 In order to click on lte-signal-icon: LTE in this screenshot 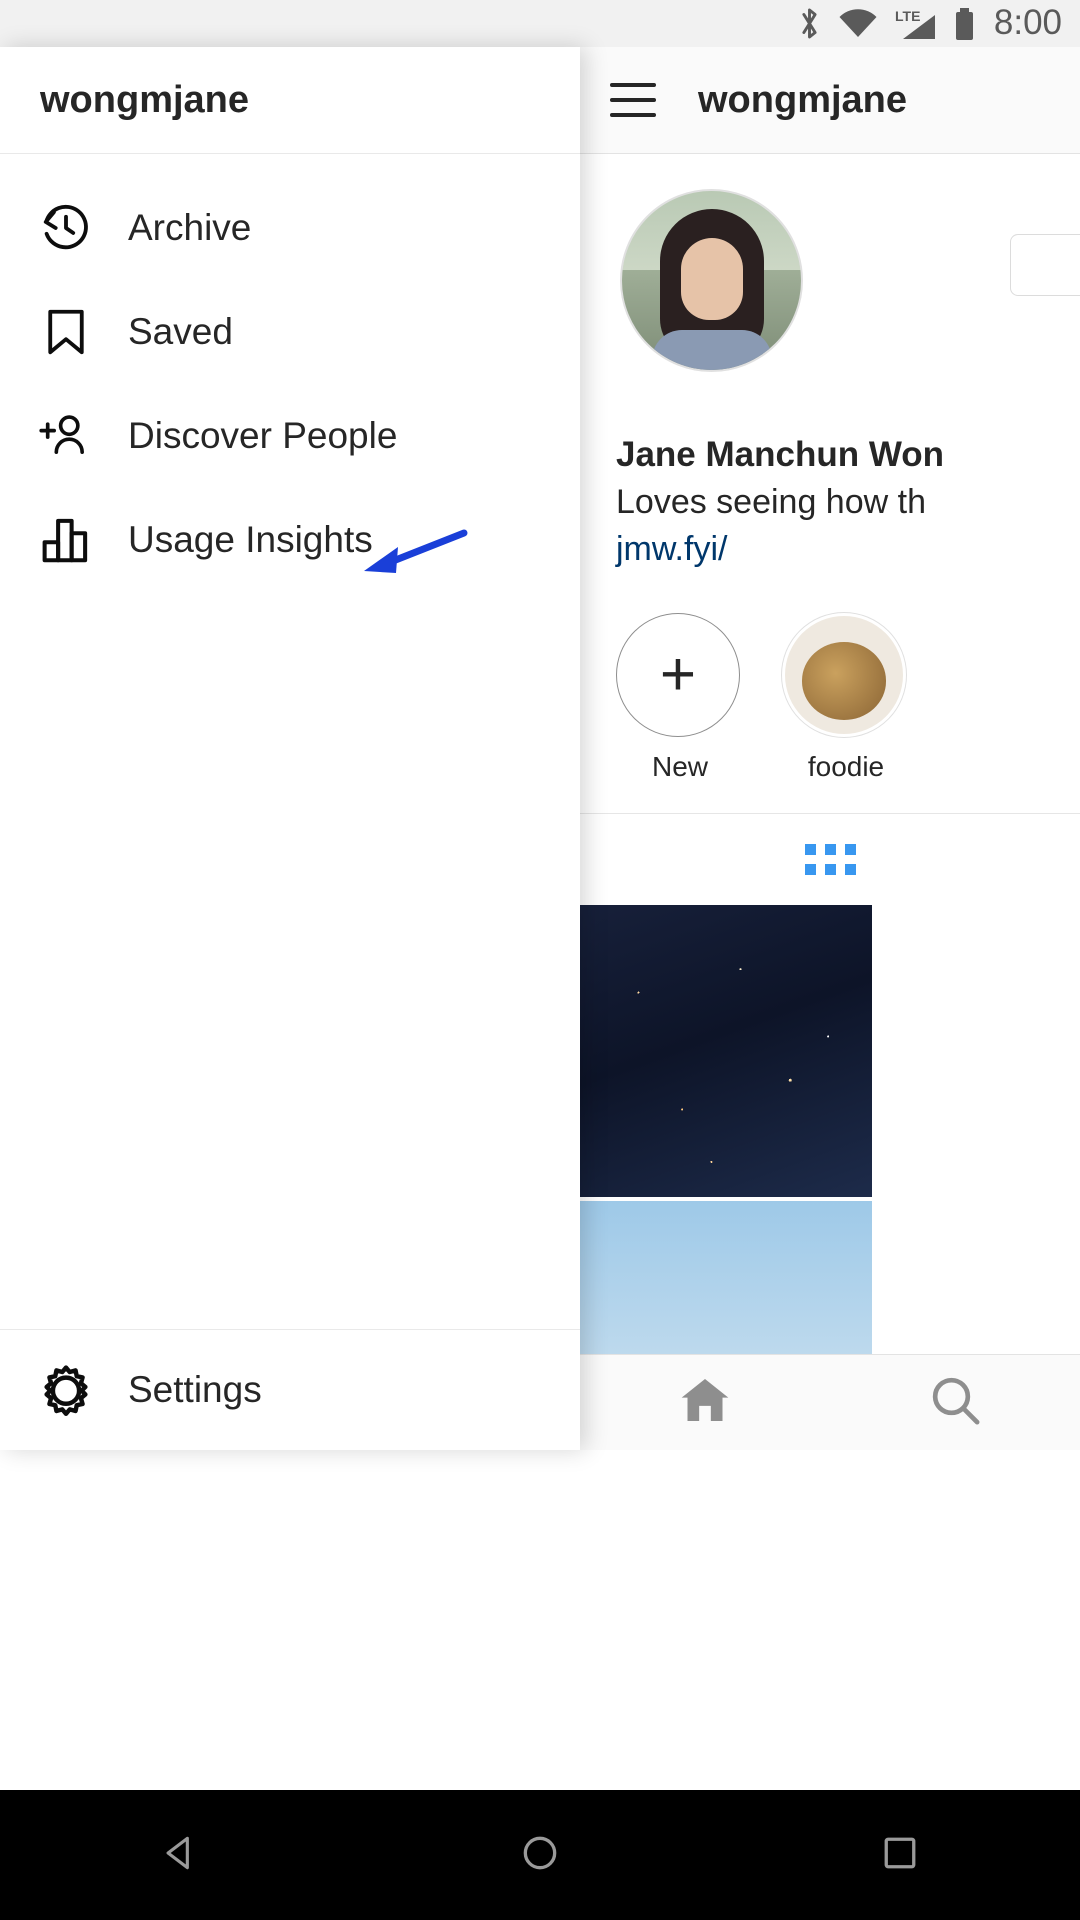, I will do `click(916, 24)`.